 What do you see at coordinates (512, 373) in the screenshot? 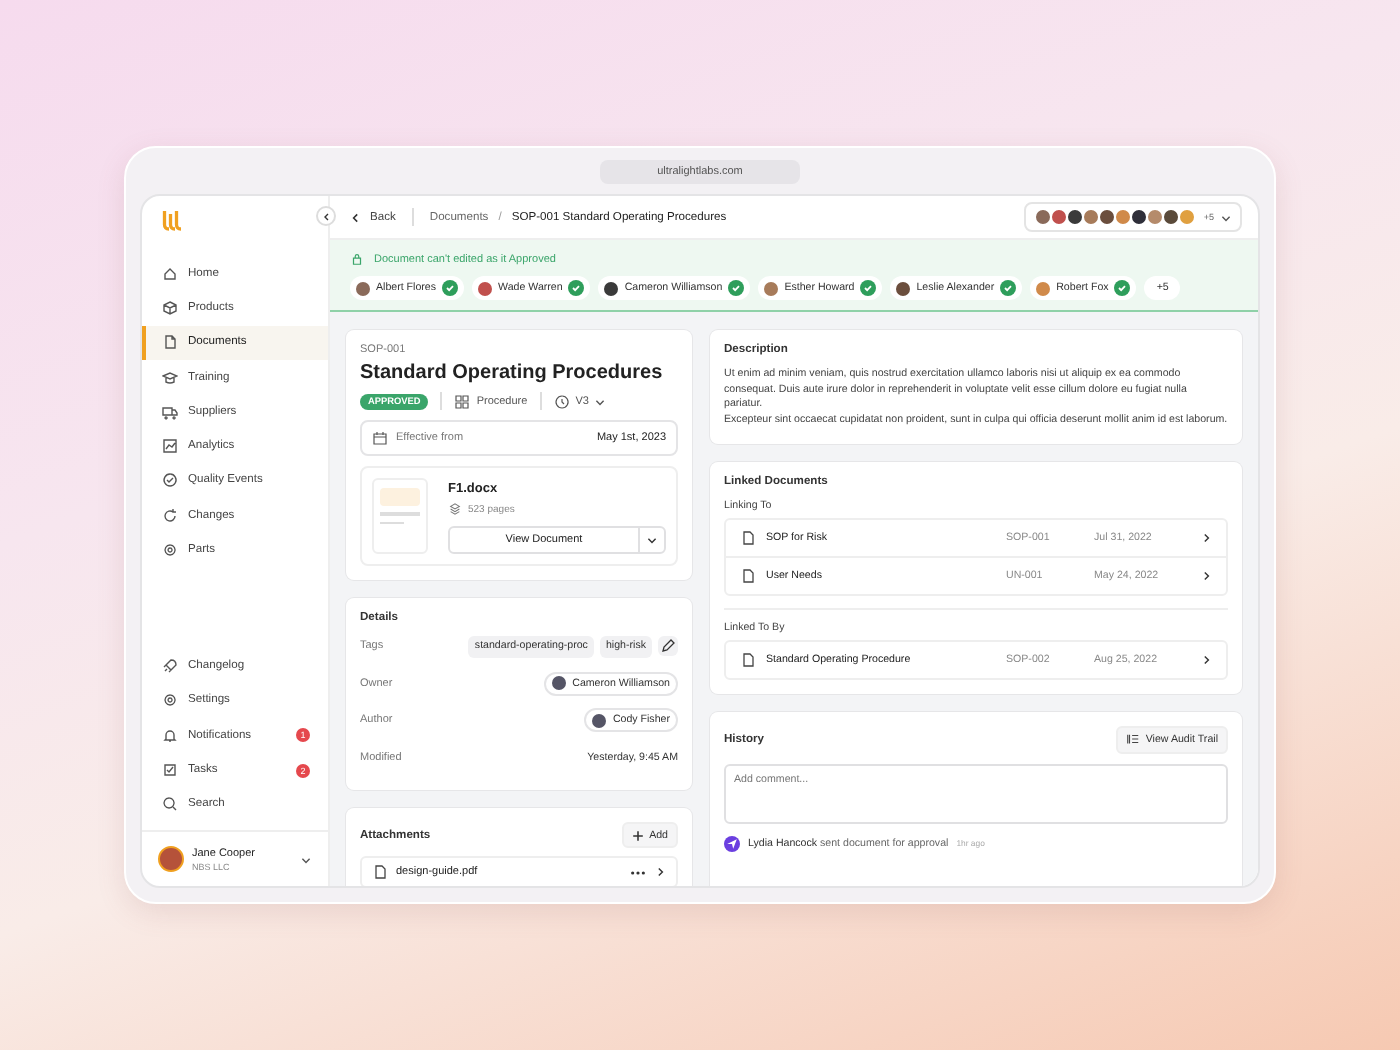
I see `document-title: Standard Operating Procedures` at bounding box center [512, 373].